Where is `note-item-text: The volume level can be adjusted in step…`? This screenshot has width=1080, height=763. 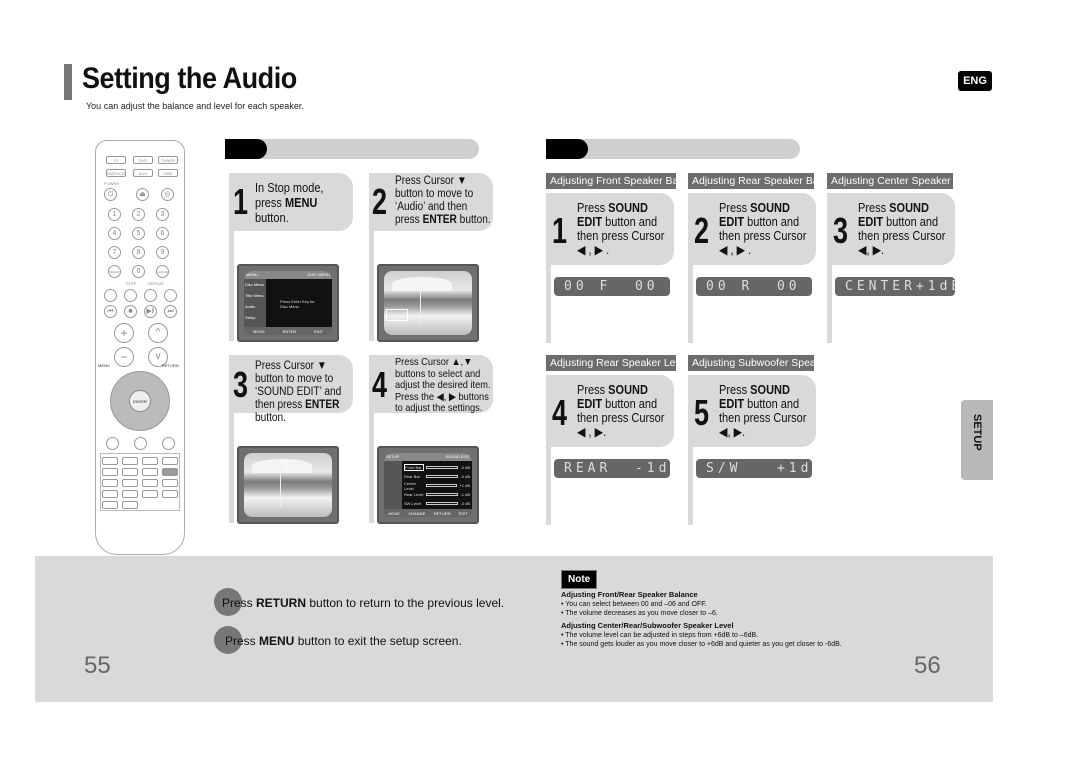
note-item-text: The volume level can be adjusted in step… is located at coordinates (662, 635).